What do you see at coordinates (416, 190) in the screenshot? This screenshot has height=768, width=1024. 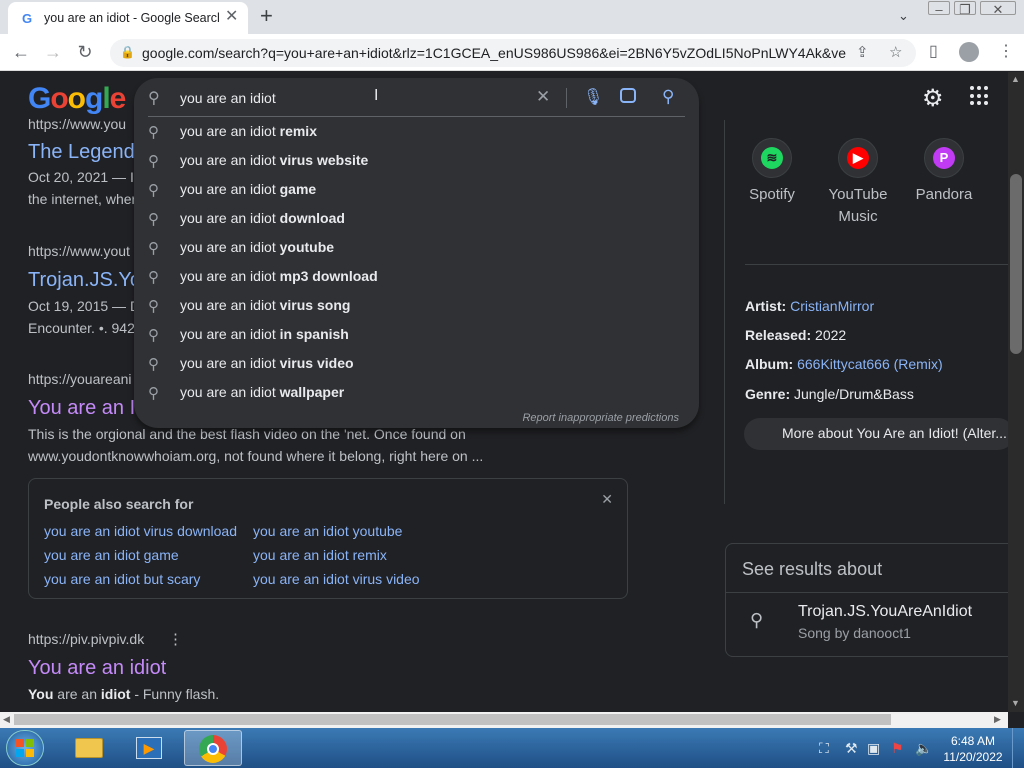 I see `suggestion-item: ⚲ you are an idiot game` at bounding box center [416, 190].